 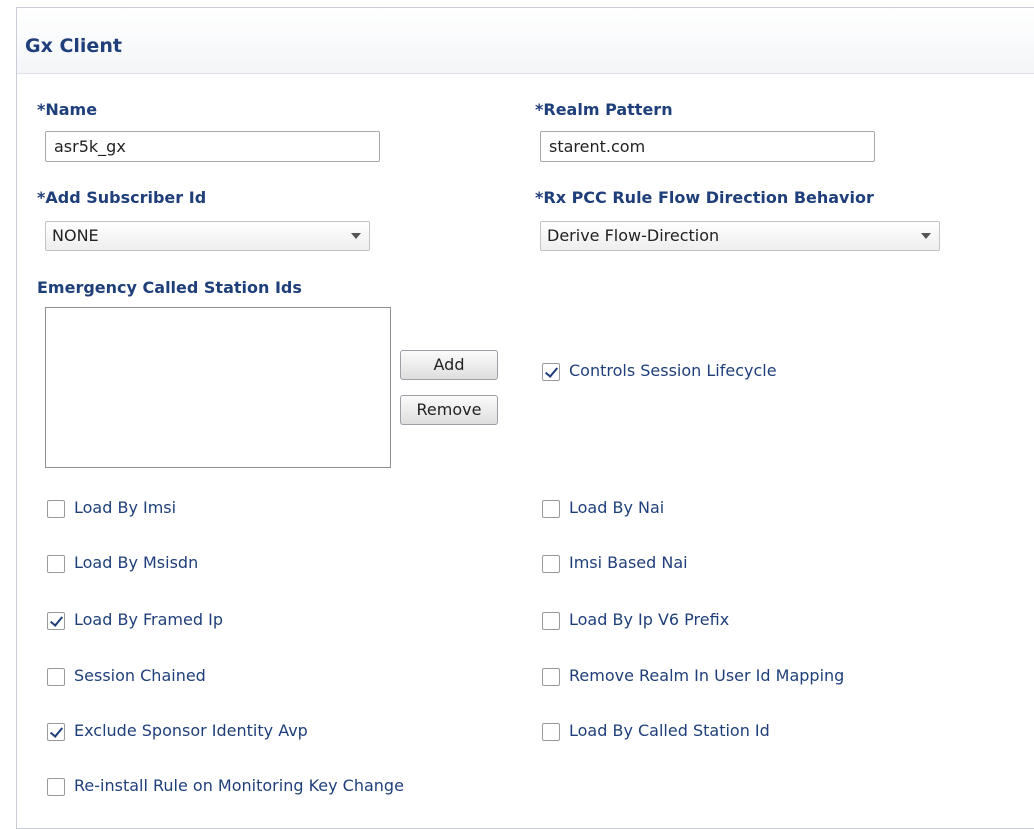 I want to click on realm-pattern-label: *Realm Pattern, so click(x=604, y=109).